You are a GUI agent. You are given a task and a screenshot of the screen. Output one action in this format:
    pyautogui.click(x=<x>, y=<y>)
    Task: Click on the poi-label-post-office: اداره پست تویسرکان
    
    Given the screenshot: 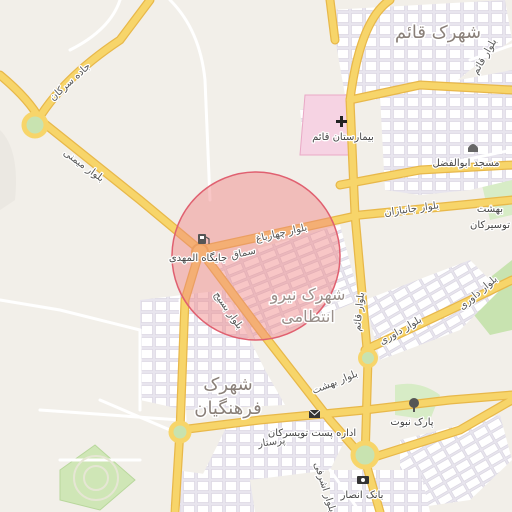 What is the action you would take?
    pyautogui.click(x=312, y=433)
    